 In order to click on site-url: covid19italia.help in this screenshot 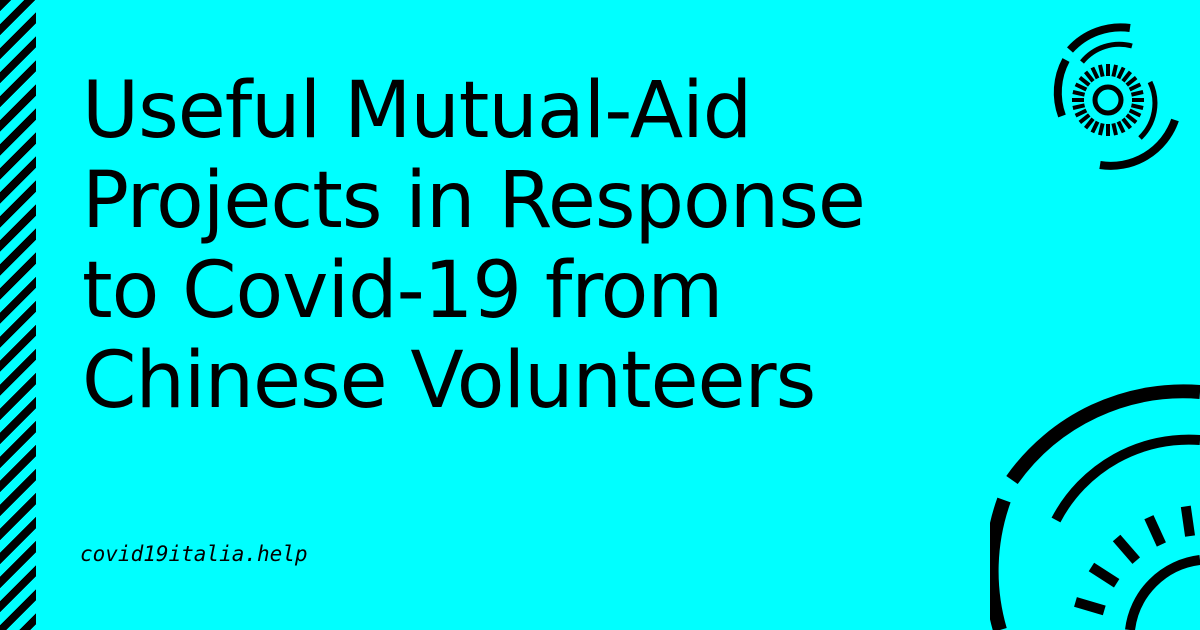, I will do `click(194, 554)`.